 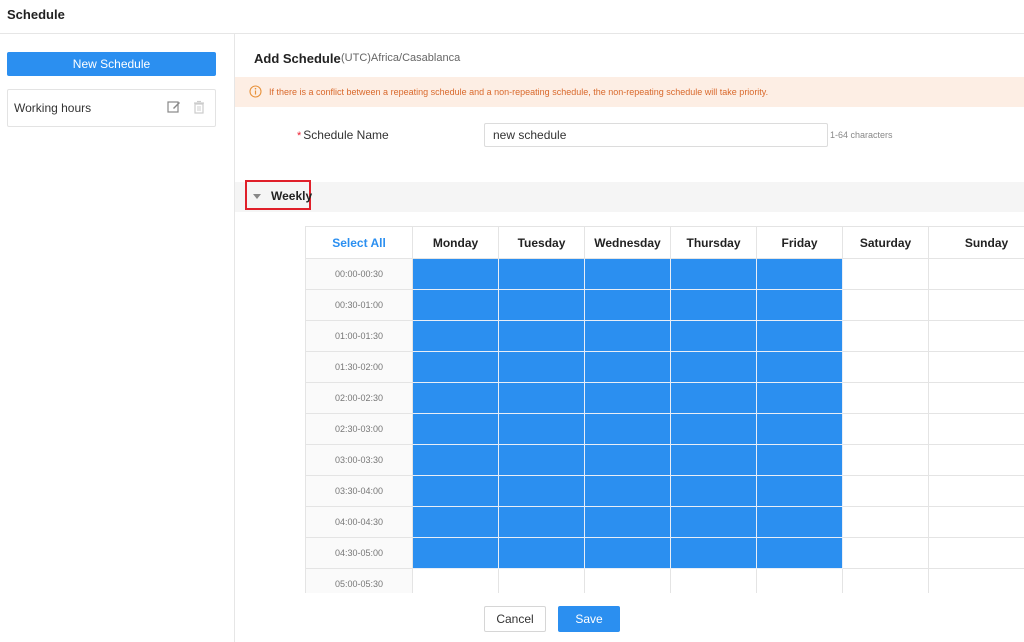 I want to click on day-header-monday: Monday, so click(x=455, y=242).